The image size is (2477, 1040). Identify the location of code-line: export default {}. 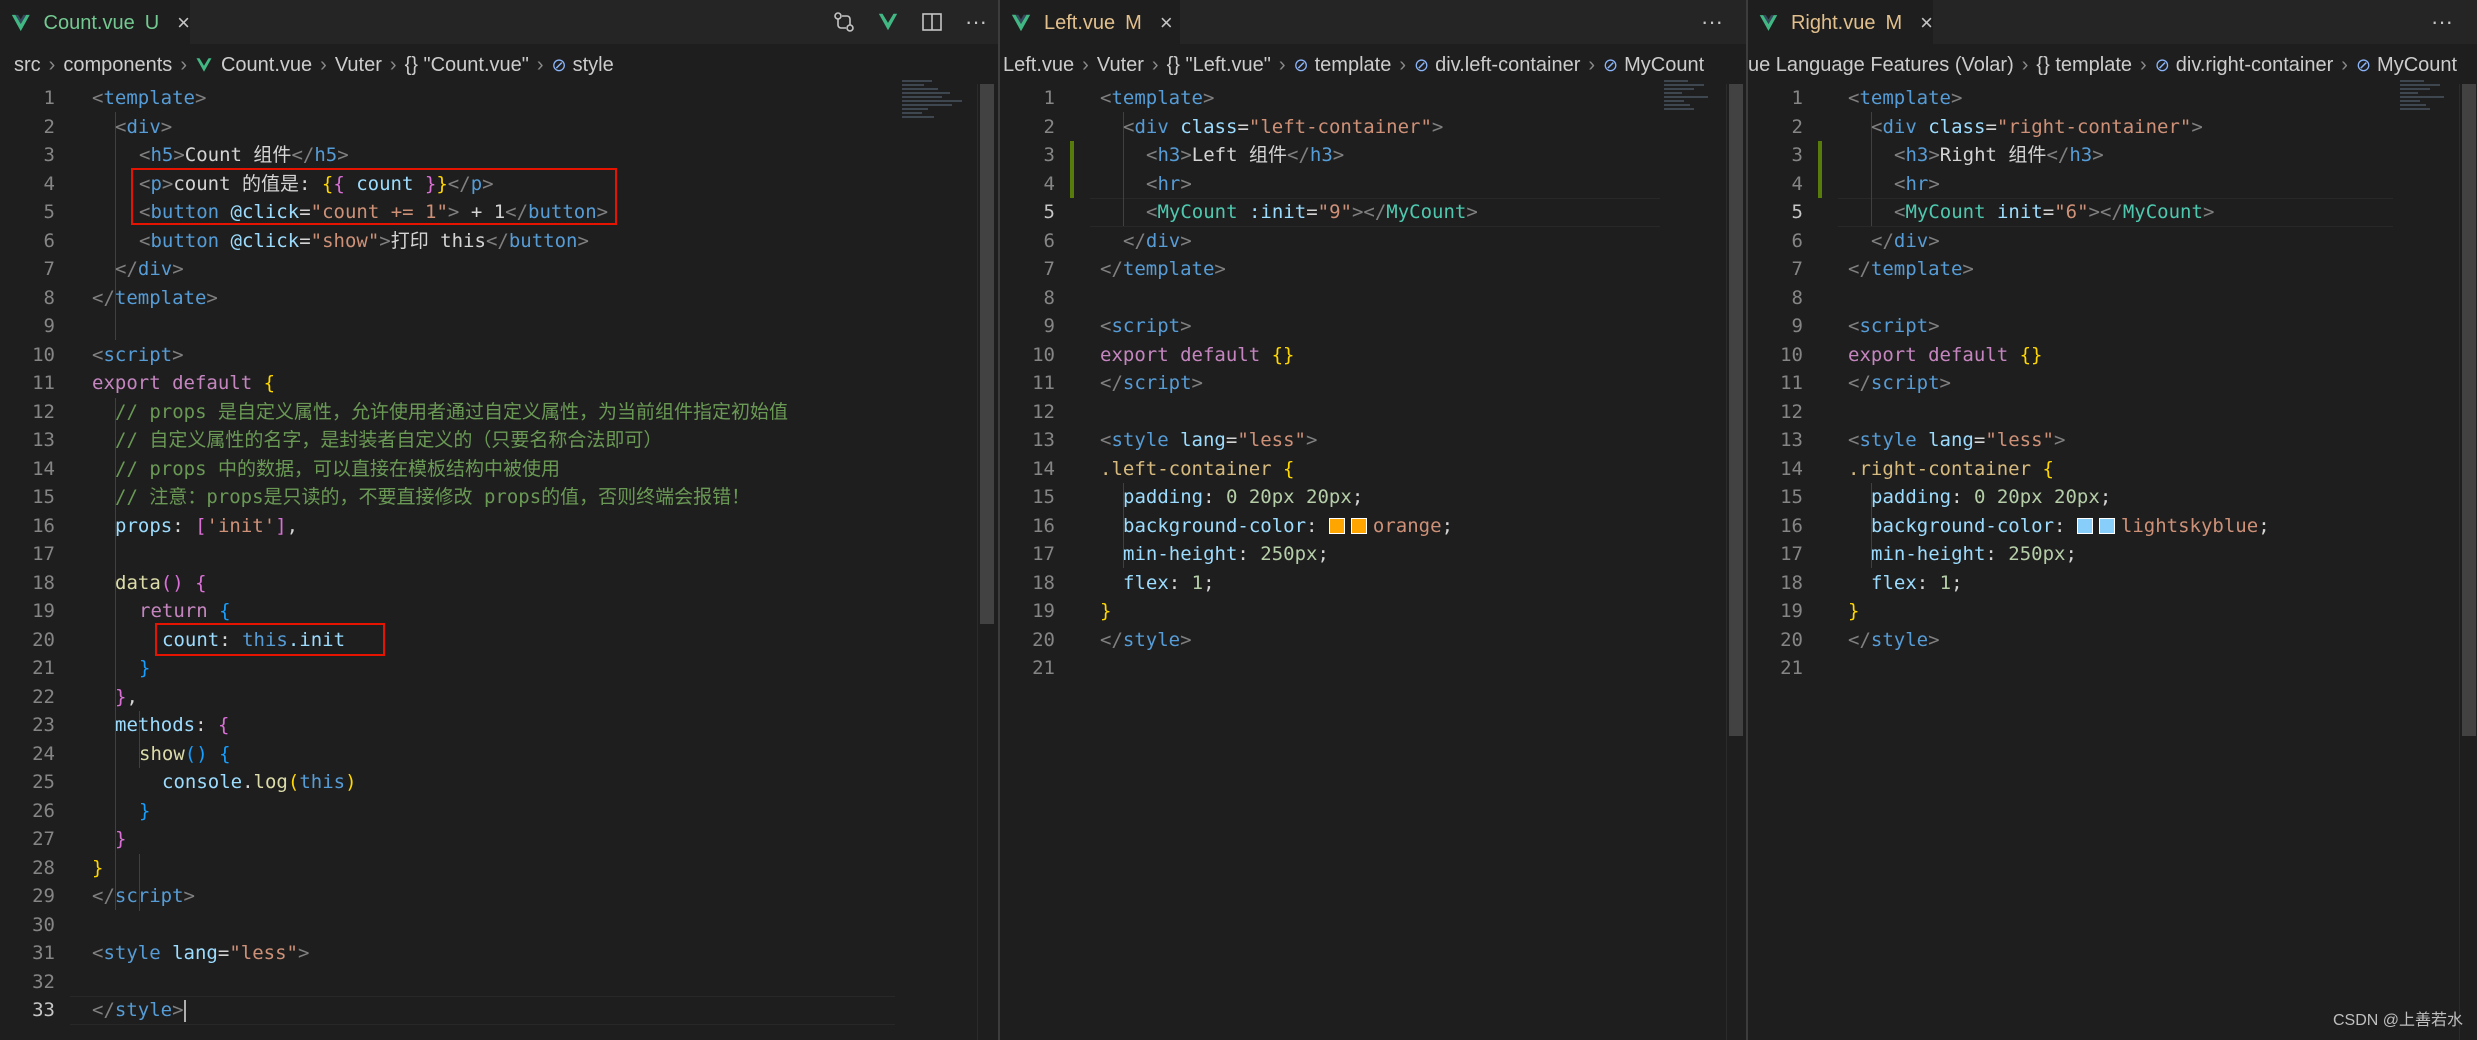
(1197, 354).